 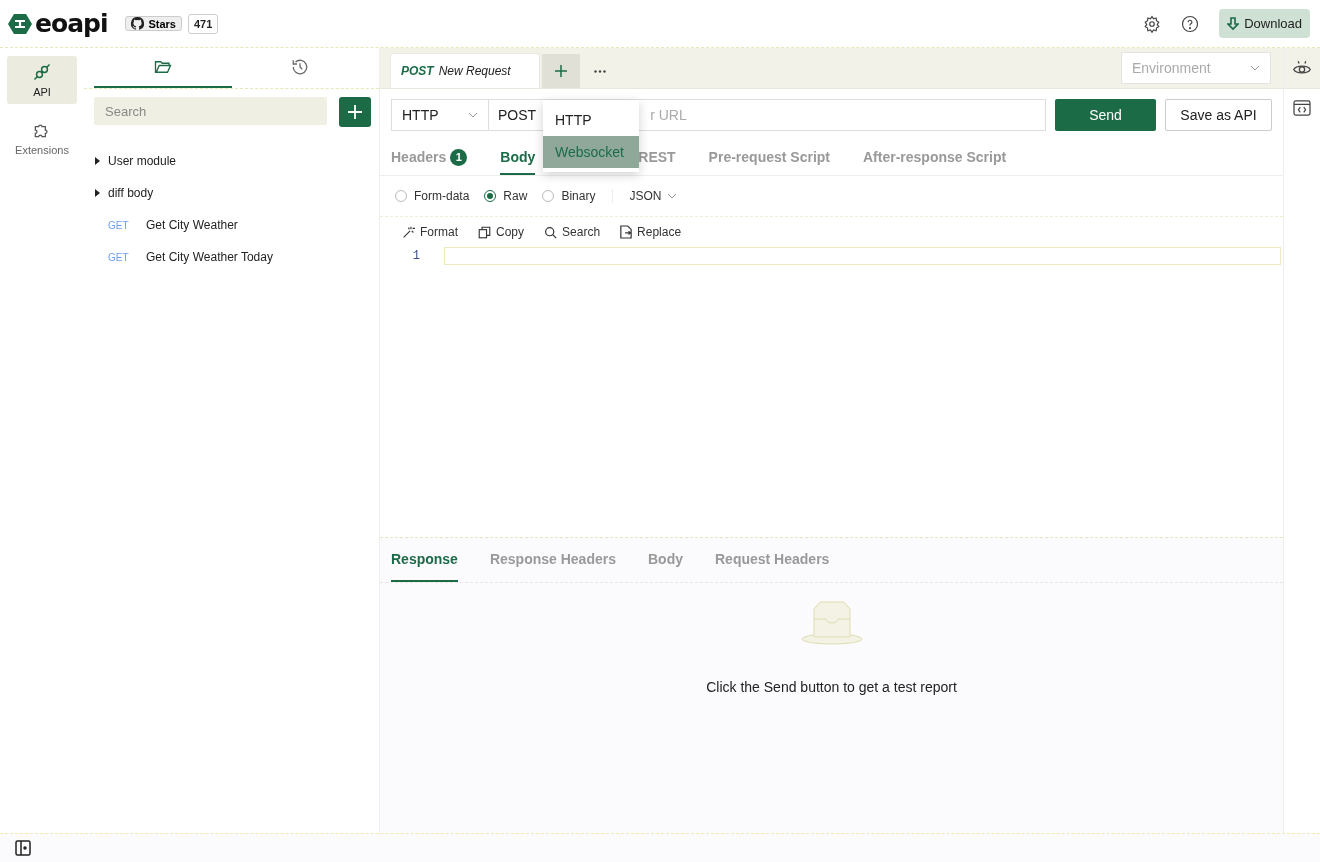 What do you see at coordinates (599, 71) in the screenshot?
I see `more-icon` at bounding box center [599, 71].